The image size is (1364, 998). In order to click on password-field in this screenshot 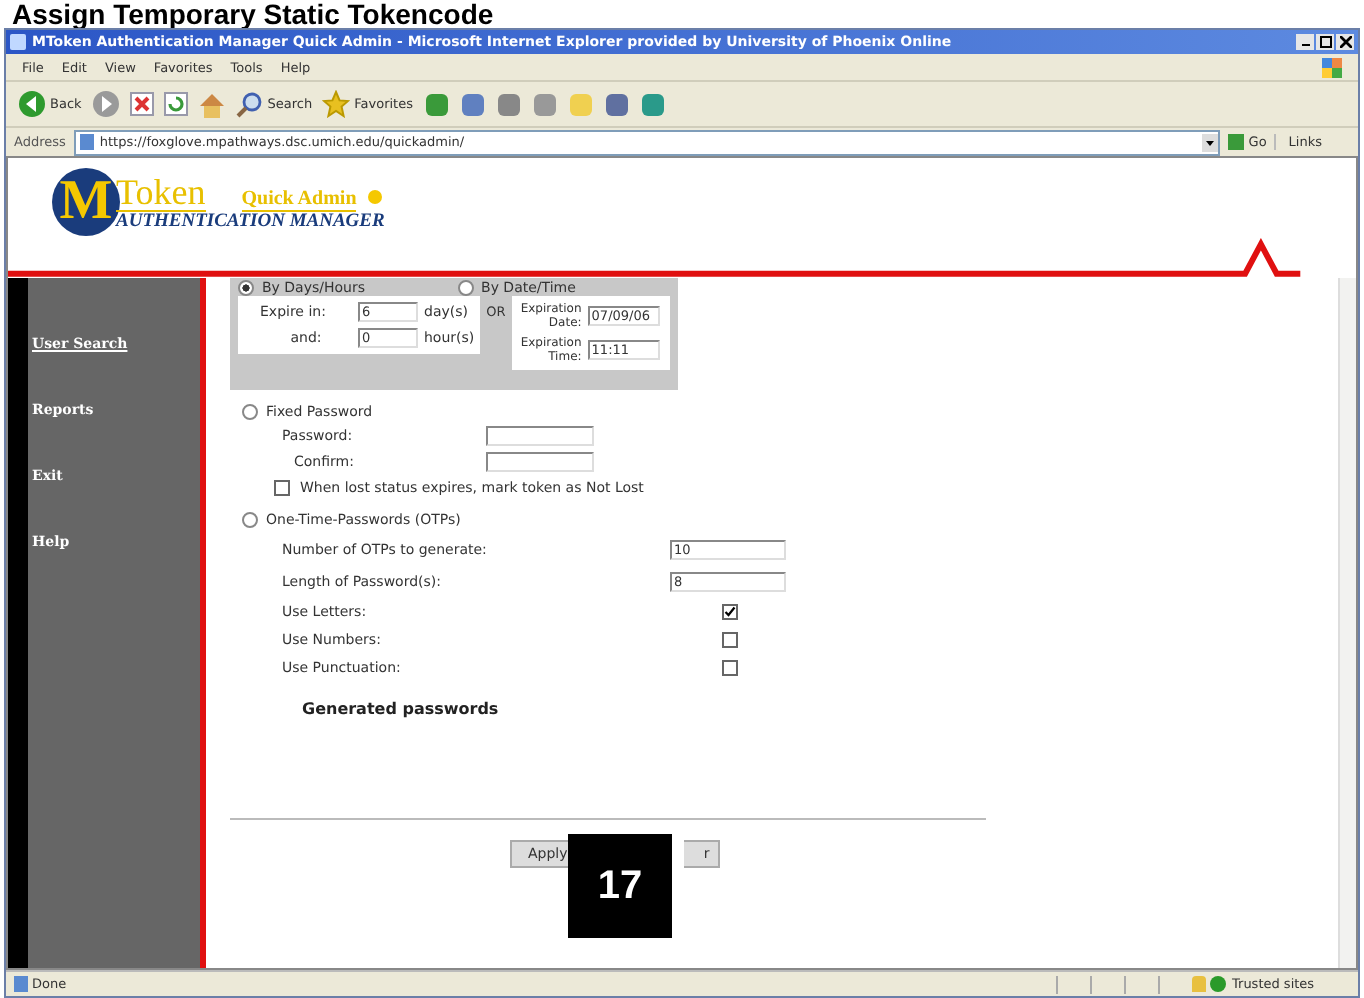, I will do `click(540, 436)`.